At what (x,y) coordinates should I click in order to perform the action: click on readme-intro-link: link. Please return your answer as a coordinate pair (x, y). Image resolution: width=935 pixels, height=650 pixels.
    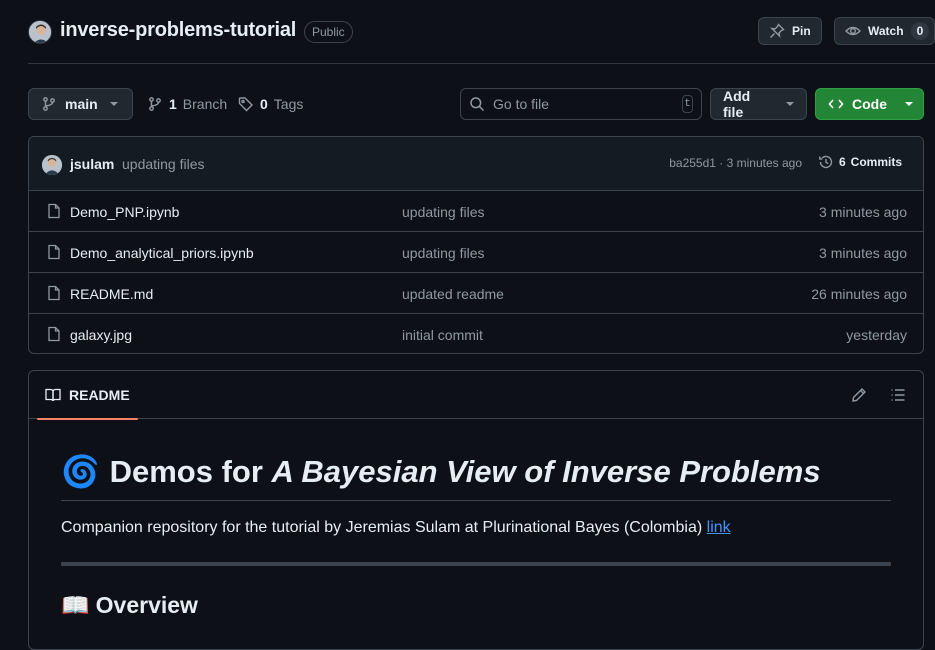
    Looking at the image, I should click on (719, 527).